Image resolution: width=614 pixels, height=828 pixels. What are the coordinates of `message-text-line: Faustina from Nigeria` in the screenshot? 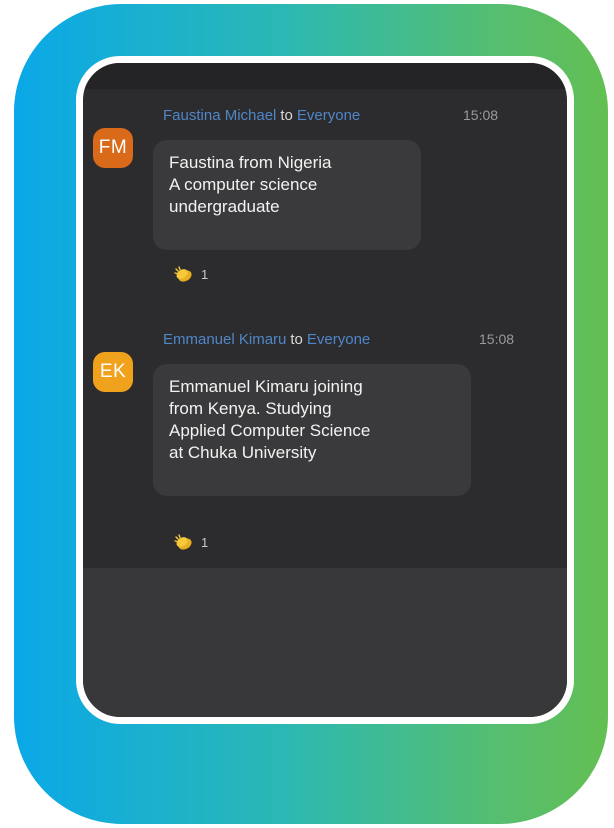 It's located at (250, 162).